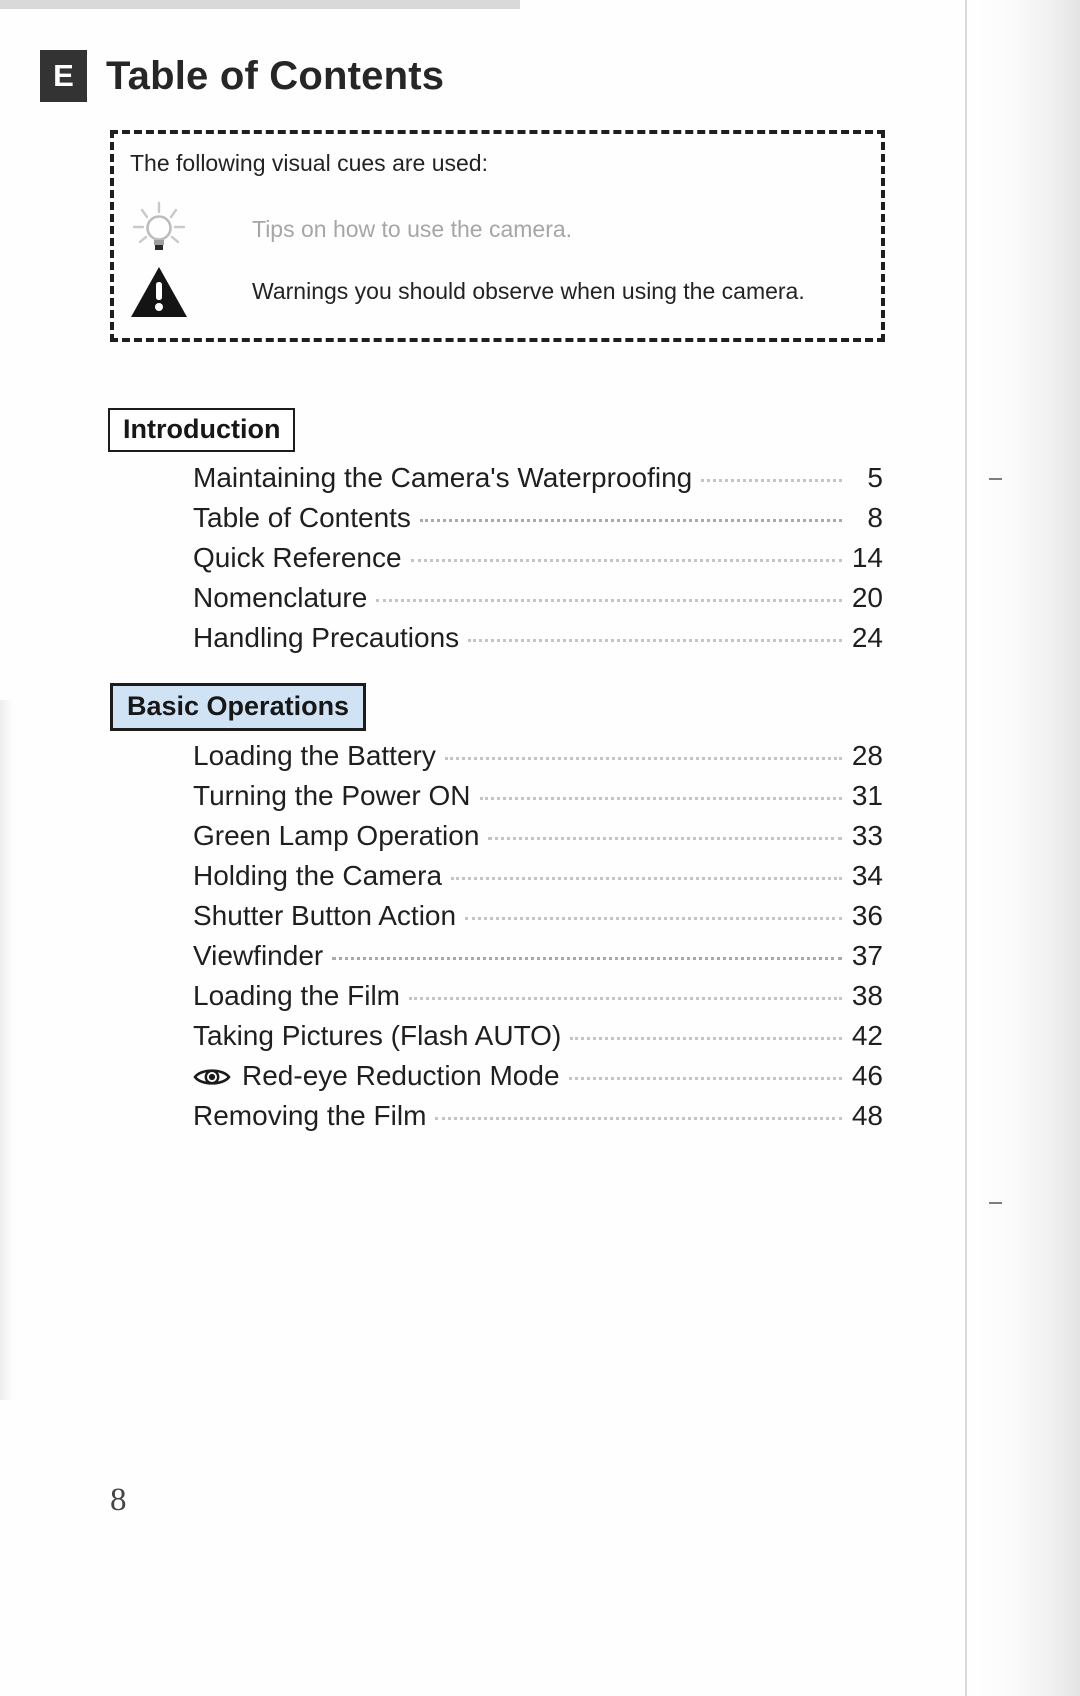 The image size is (1080, 1696). I want to click on toc-entry-label: Holding the Camera, so click(318, 875).